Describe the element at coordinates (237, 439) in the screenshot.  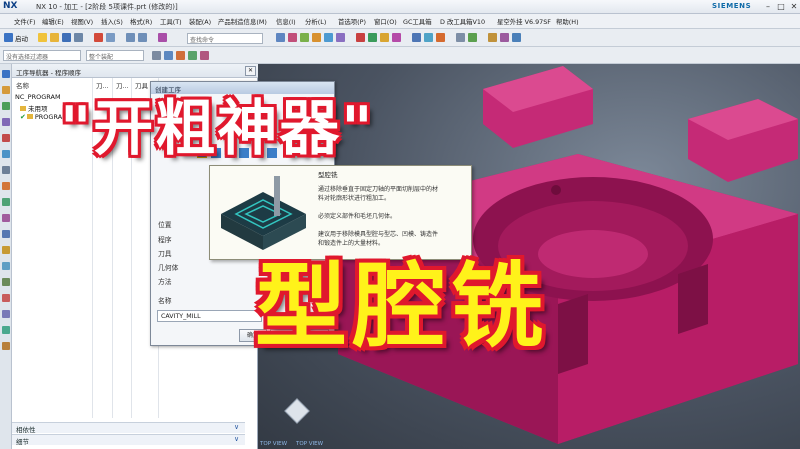
I see `chevron-down-icon: ∨` at that location.